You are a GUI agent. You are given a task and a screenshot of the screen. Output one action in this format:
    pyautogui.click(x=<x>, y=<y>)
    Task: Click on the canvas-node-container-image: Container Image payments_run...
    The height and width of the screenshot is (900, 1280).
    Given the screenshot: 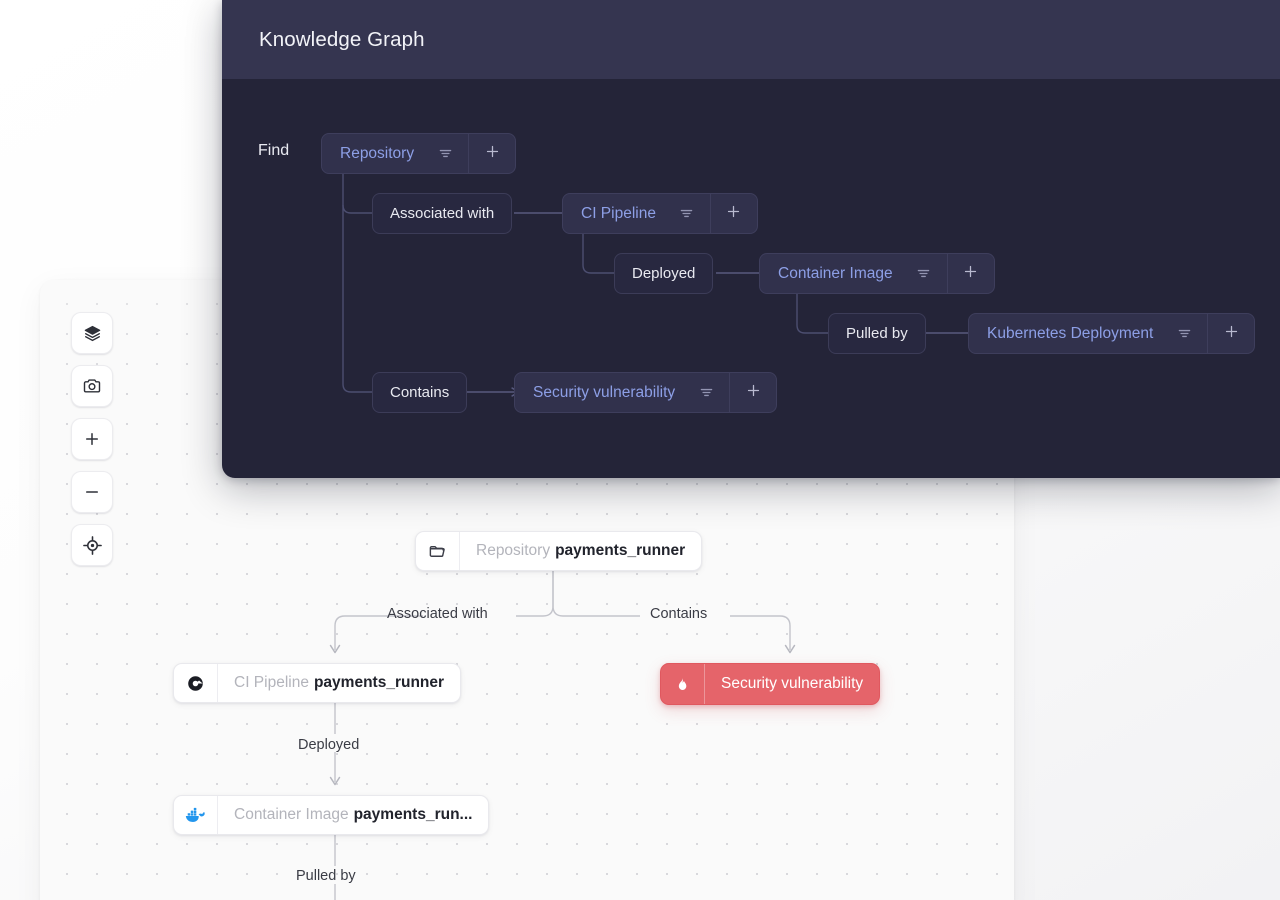 What is the action you would take?
    pyautogui.click(x=331, y=815)
    